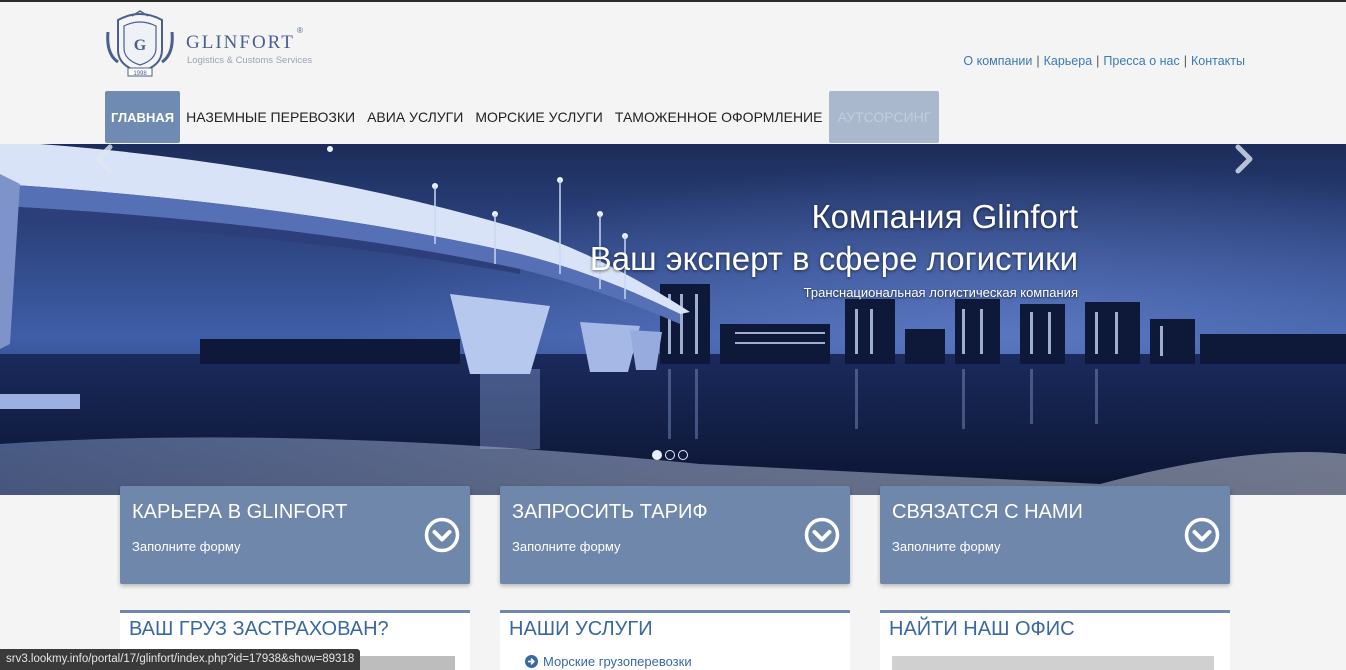  Describe the element at coordinates (240, 42) in the screenshot. I see `logo-name: GLINFORT` at that location.